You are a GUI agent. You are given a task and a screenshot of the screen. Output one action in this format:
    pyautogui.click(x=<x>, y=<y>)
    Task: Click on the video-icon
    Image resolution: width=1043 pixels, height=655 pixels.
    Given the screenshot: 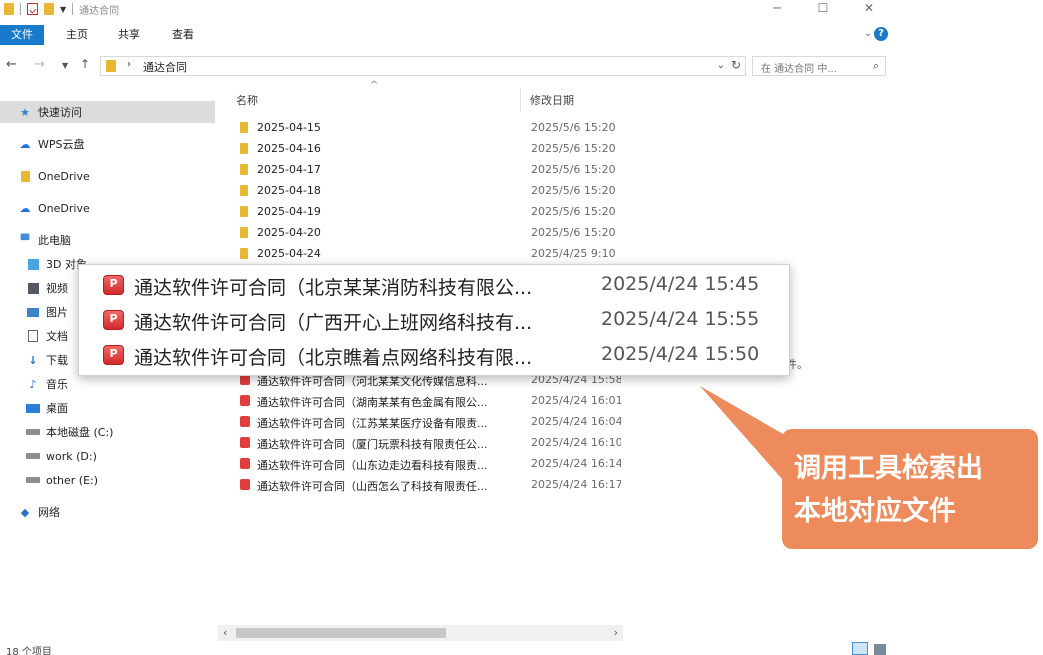 What is the action you would take?
    pyautogui.click(x=33, y=288)
    